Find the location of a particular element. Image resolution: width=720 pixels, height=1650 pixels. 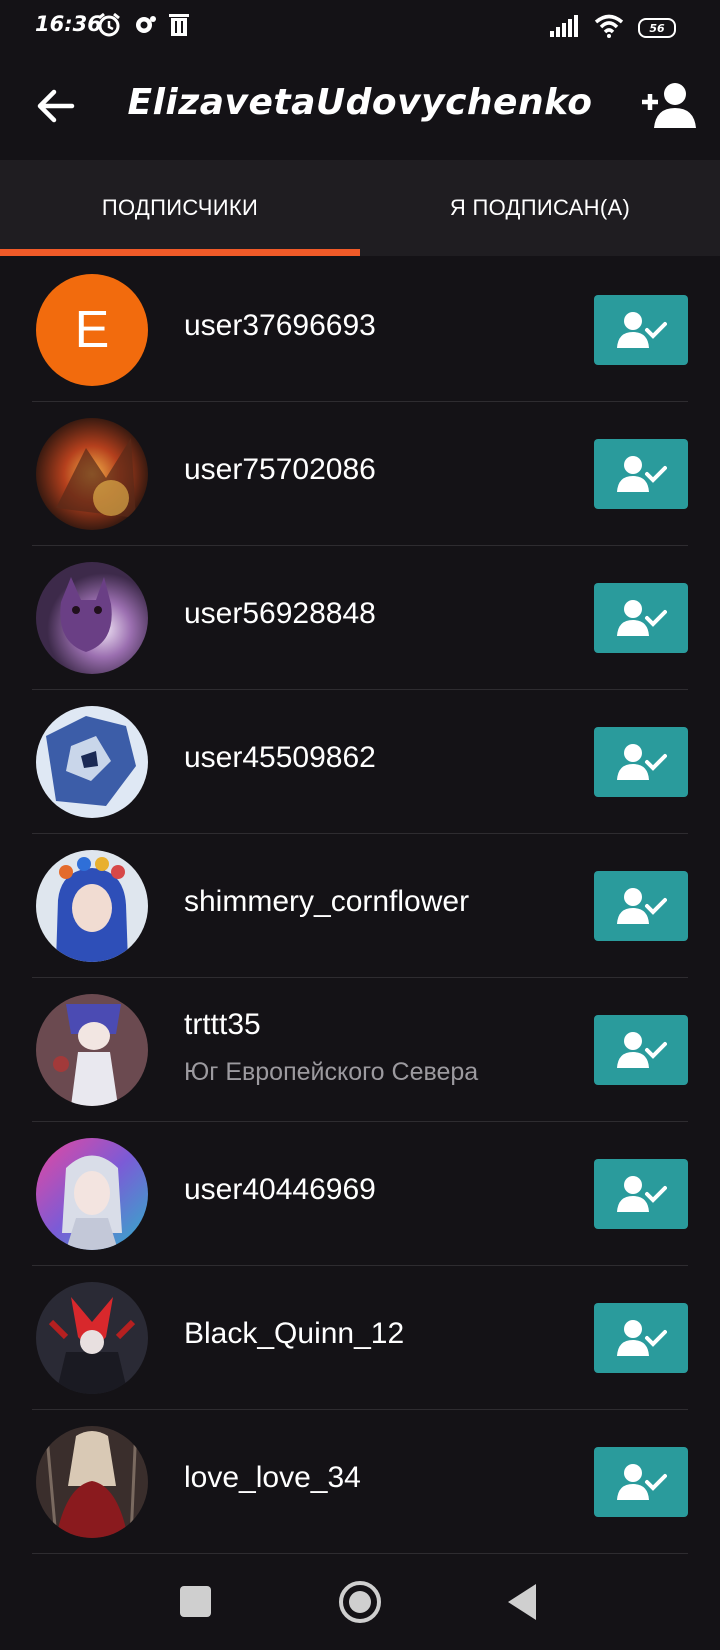

list-item: Black_Quinn_12 is located at coordinates (360, 1338).